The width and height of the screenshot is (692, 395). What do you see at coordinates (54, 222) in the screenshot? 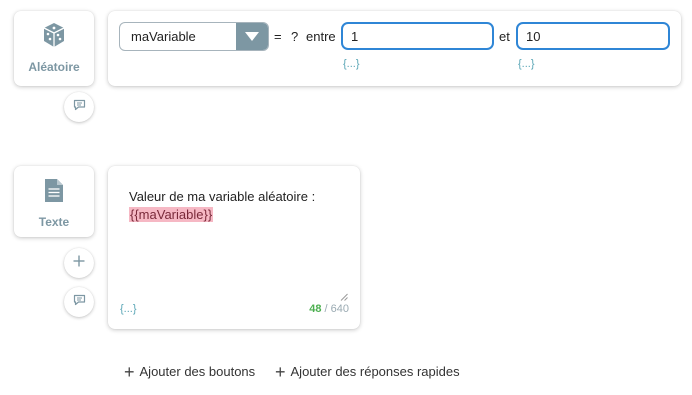
I see `text-block-label: Texte` at bounding box center [54, 222].